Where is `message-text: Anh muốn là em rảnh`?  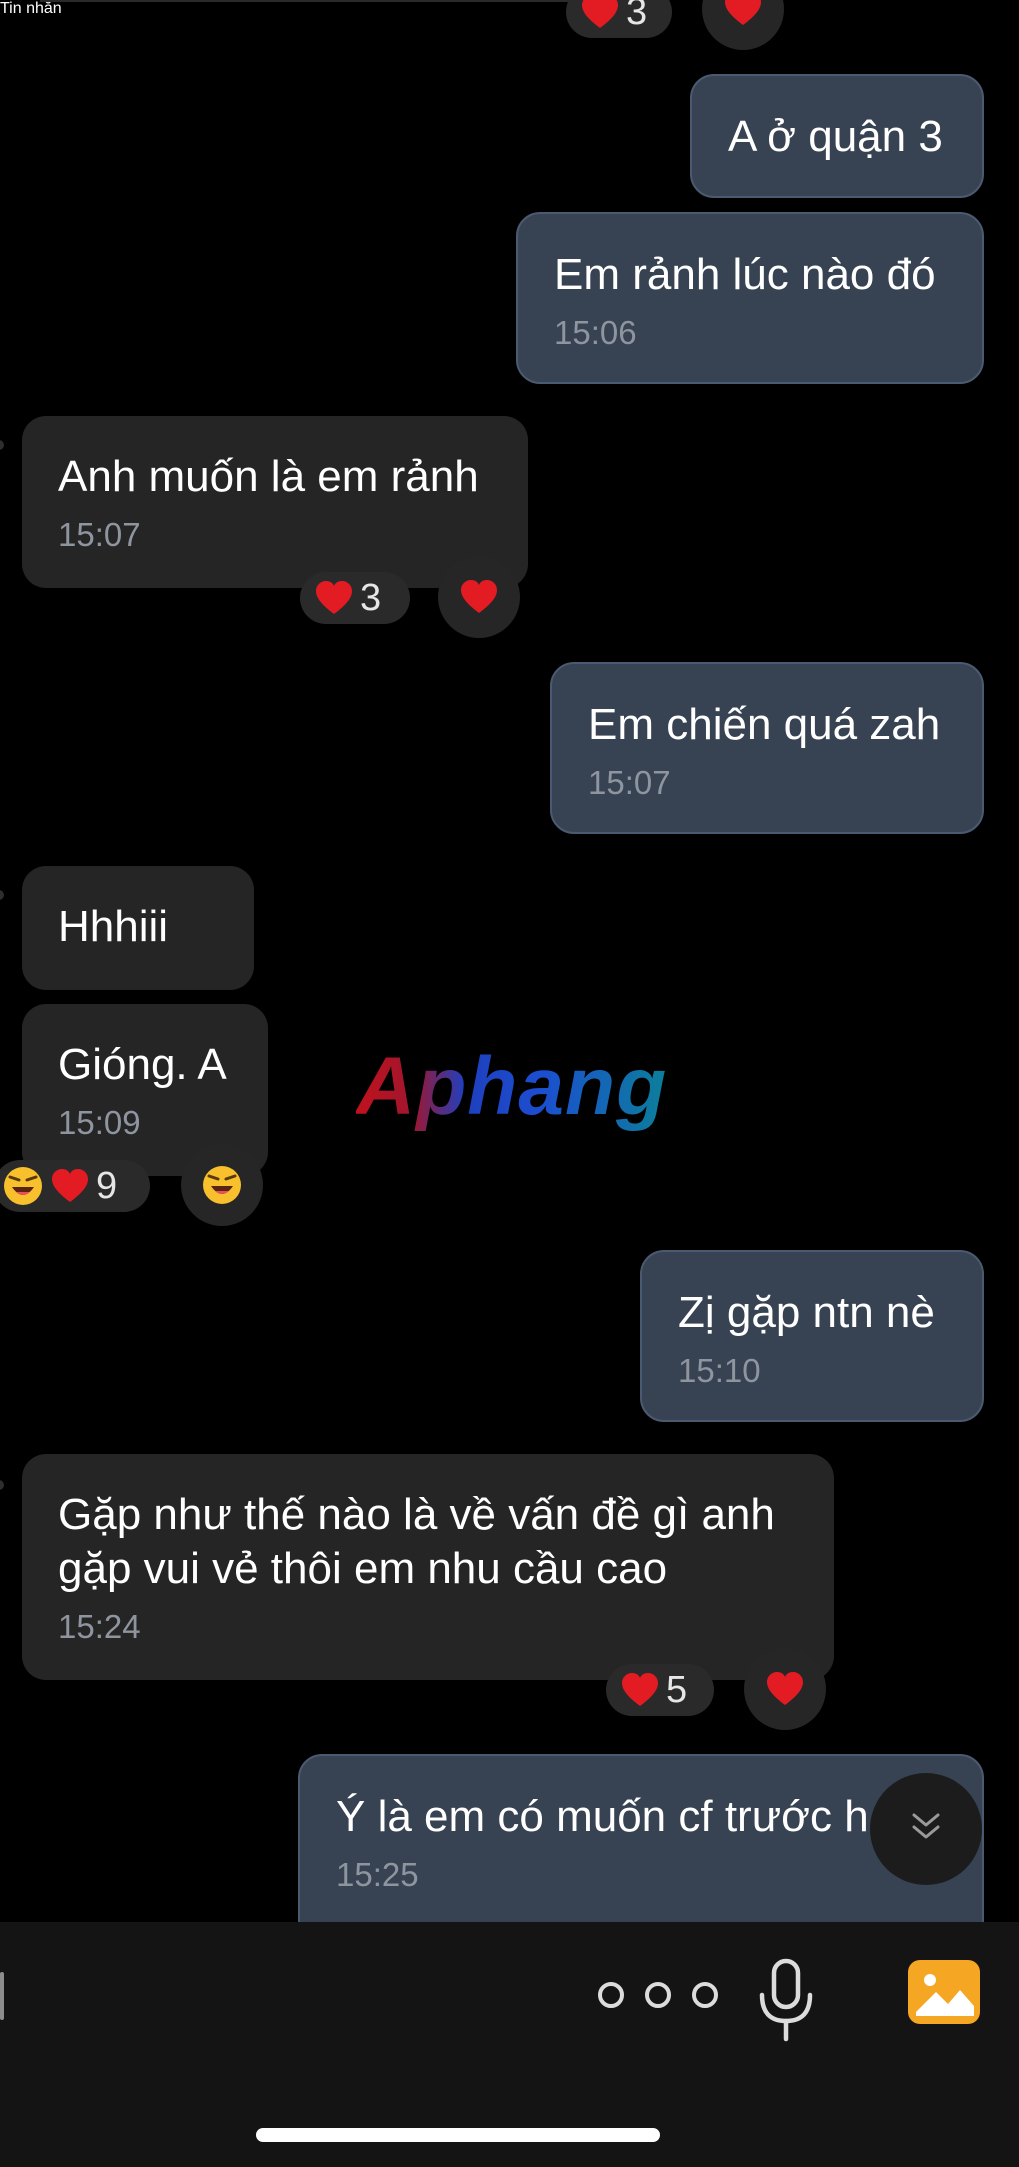
message-text: Anh muốn là em rảnh is located at coordinates (268, 476).